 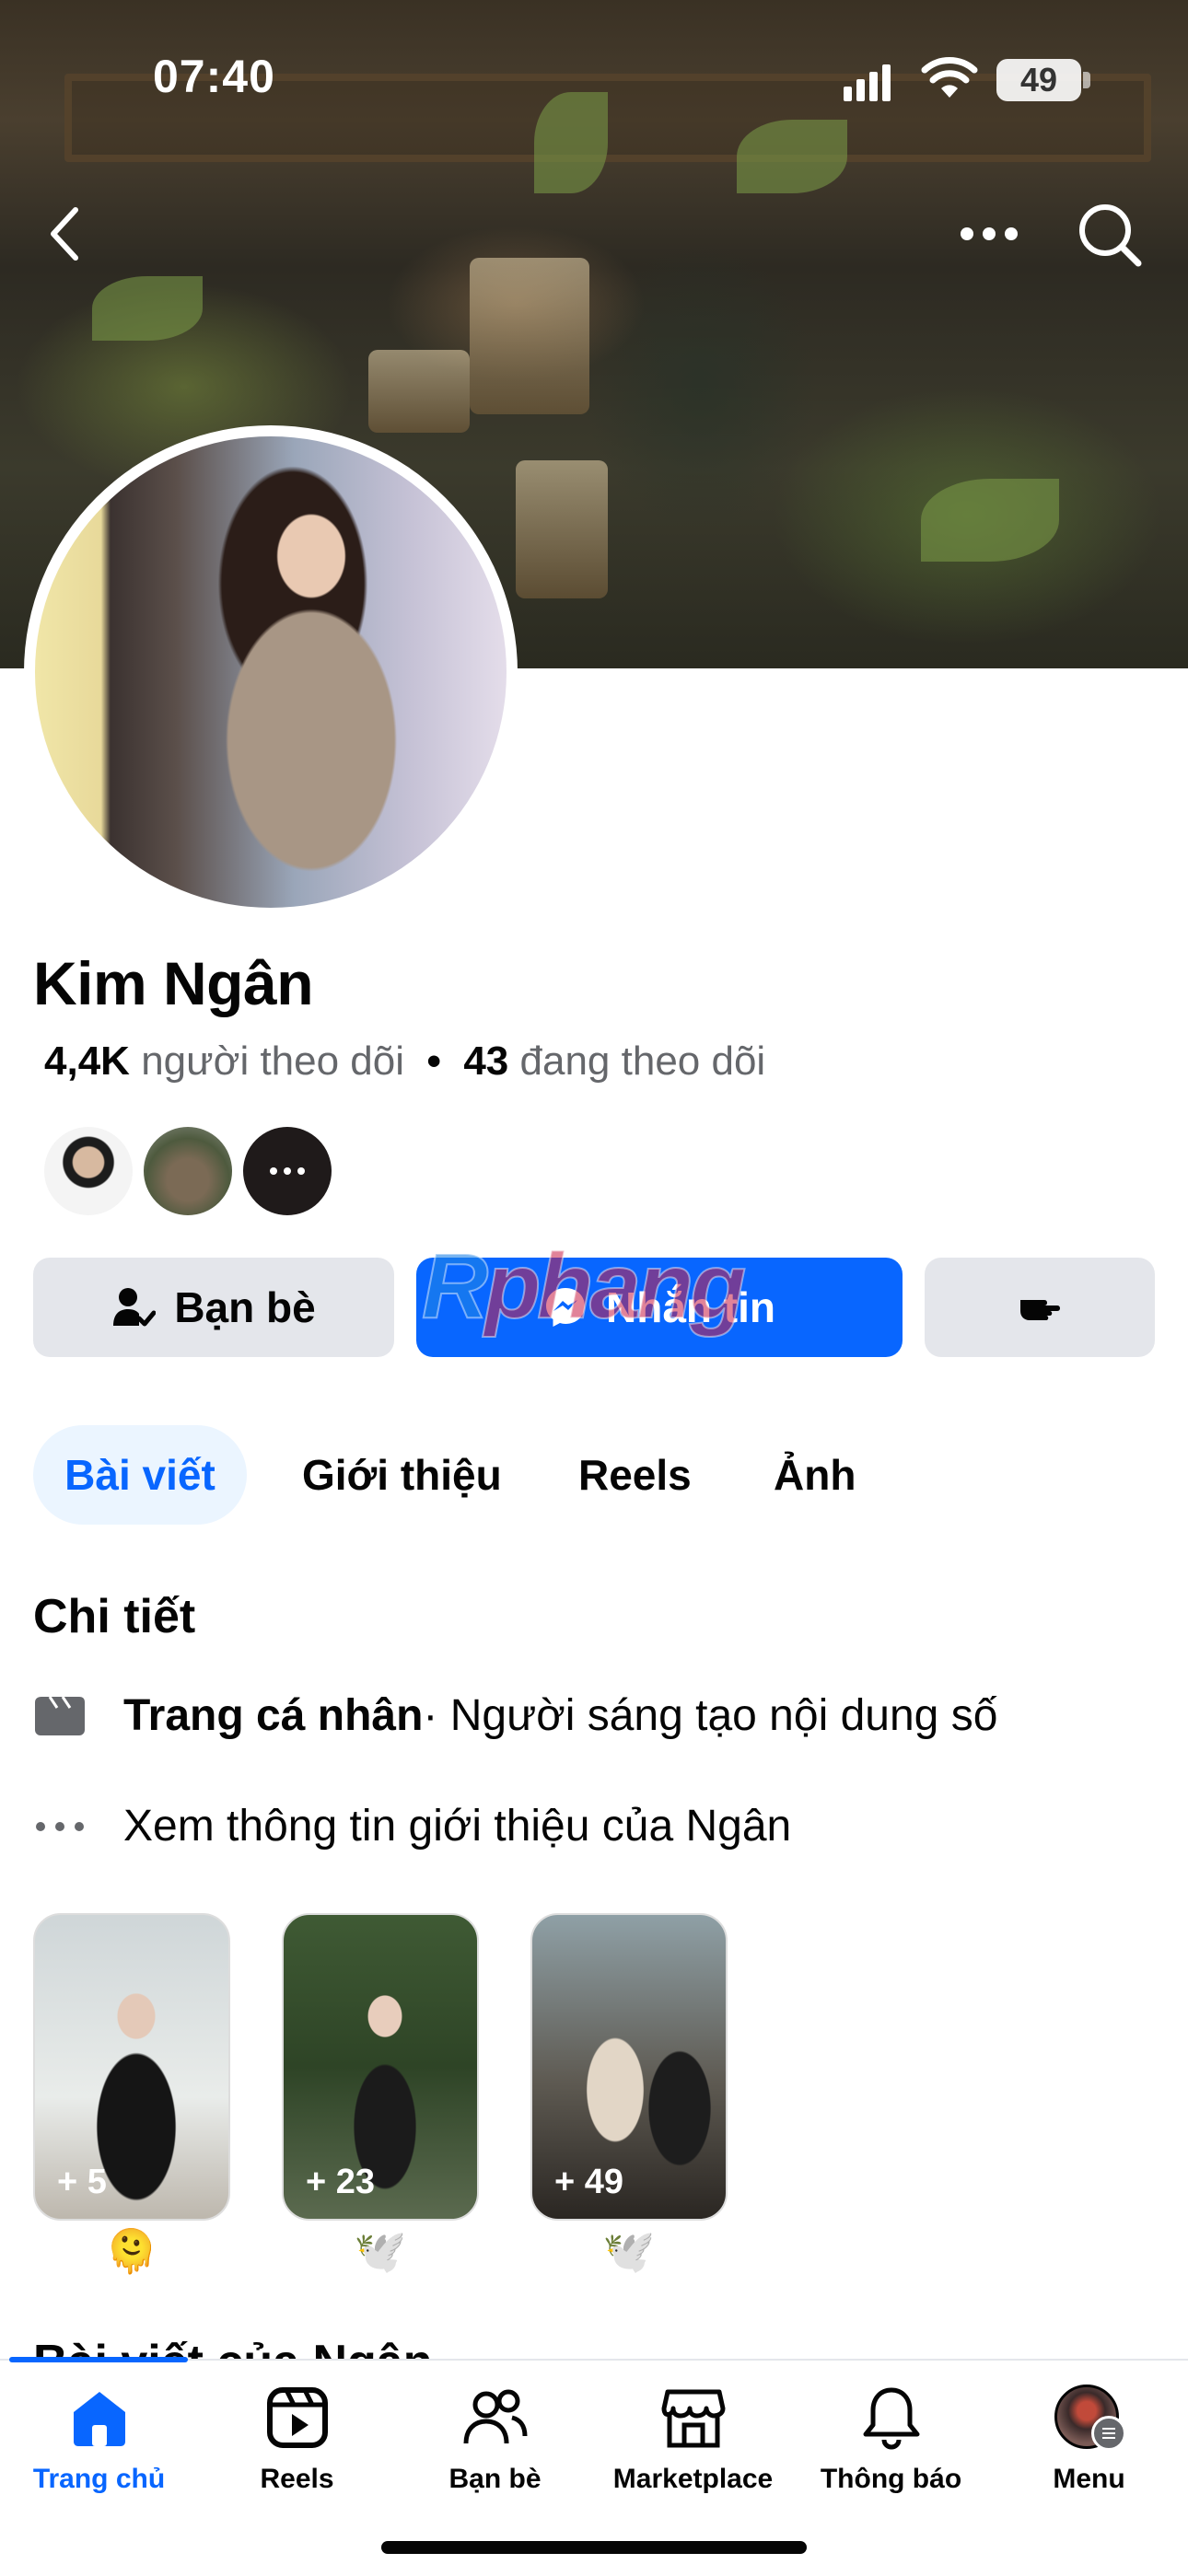 What do you see at coordinates (949, 77) in the screenshot?
I see `wifi-icon` at bounding box center [949, 77].